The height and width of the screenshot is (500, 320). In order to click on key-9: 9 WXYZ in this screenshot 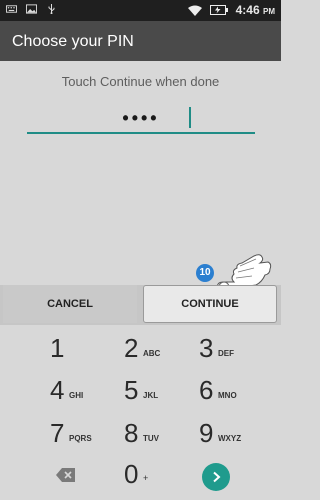, I will do `click(234, 438)`.